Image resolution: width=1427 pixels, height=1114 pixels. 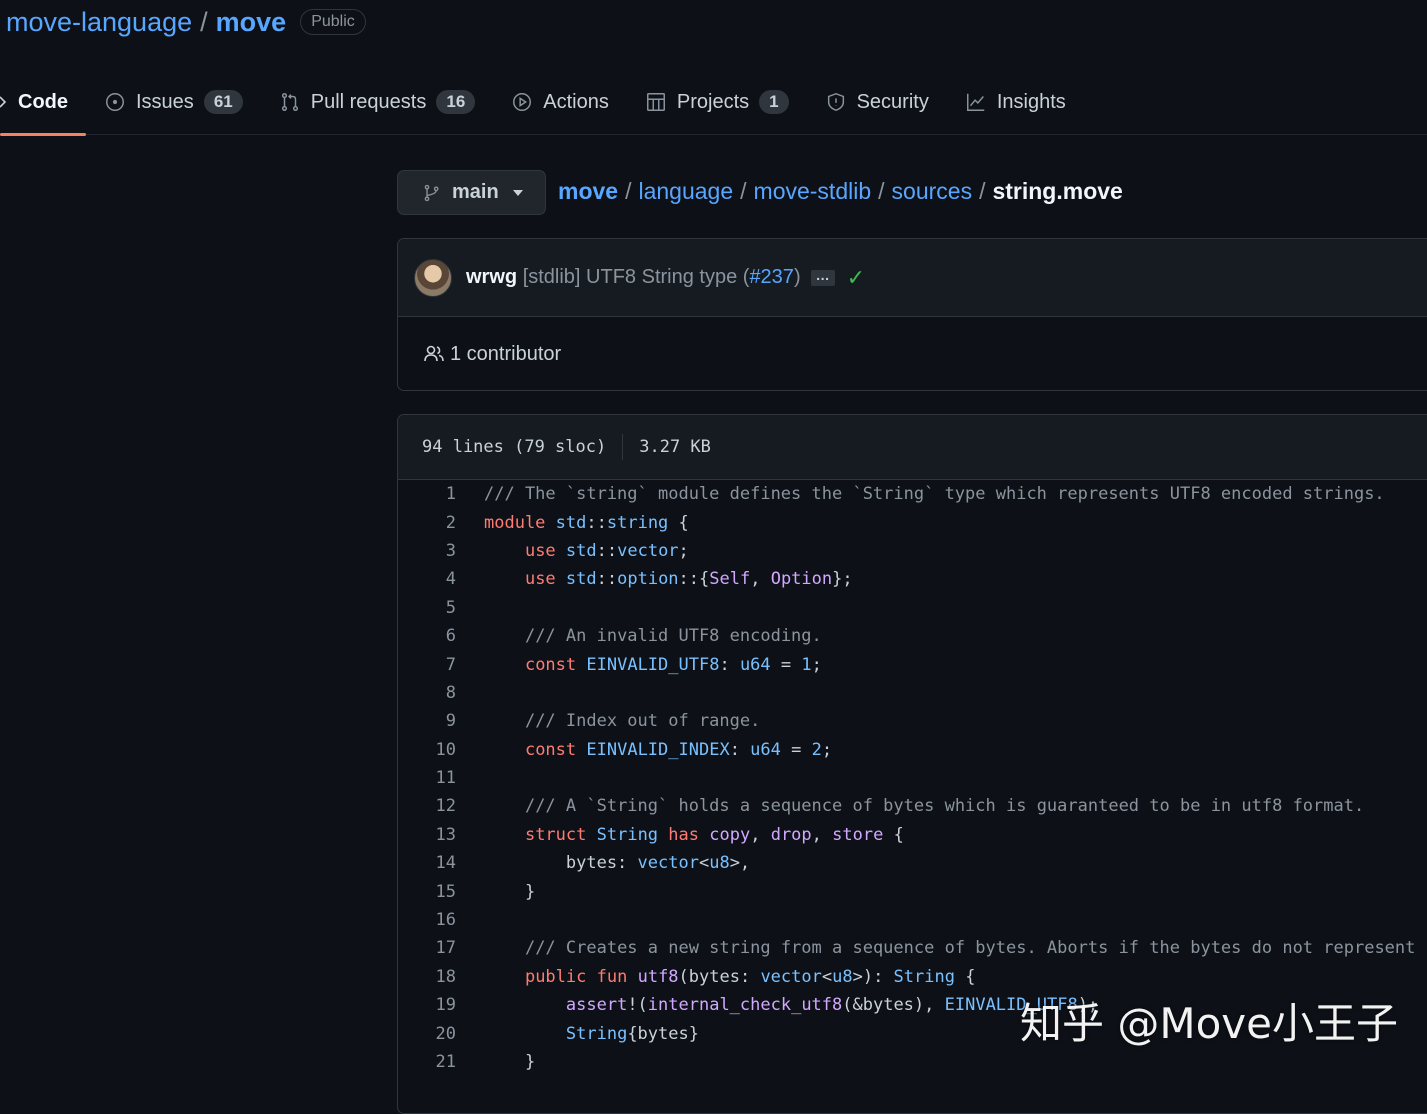 I want to click on line-number: 14, so click(x=427, y=863).